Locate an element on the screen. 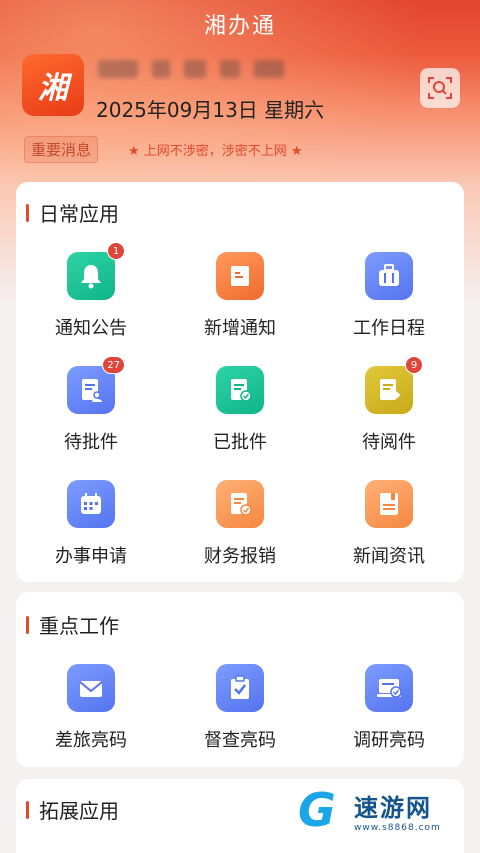 This screenshot has height=853, width=480. app-label: 已批件 is located at coordinates (240, 442).